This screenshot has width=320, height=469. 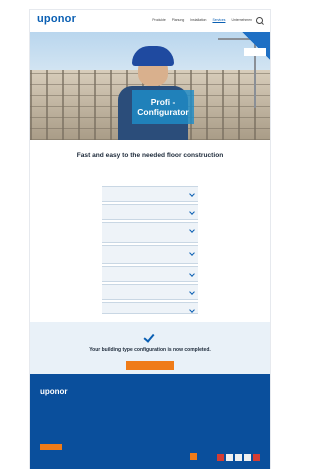 What do you see at coordinates (259, 20) in the screenshot?
I see `search-icon` at bounding box center [259, 20].